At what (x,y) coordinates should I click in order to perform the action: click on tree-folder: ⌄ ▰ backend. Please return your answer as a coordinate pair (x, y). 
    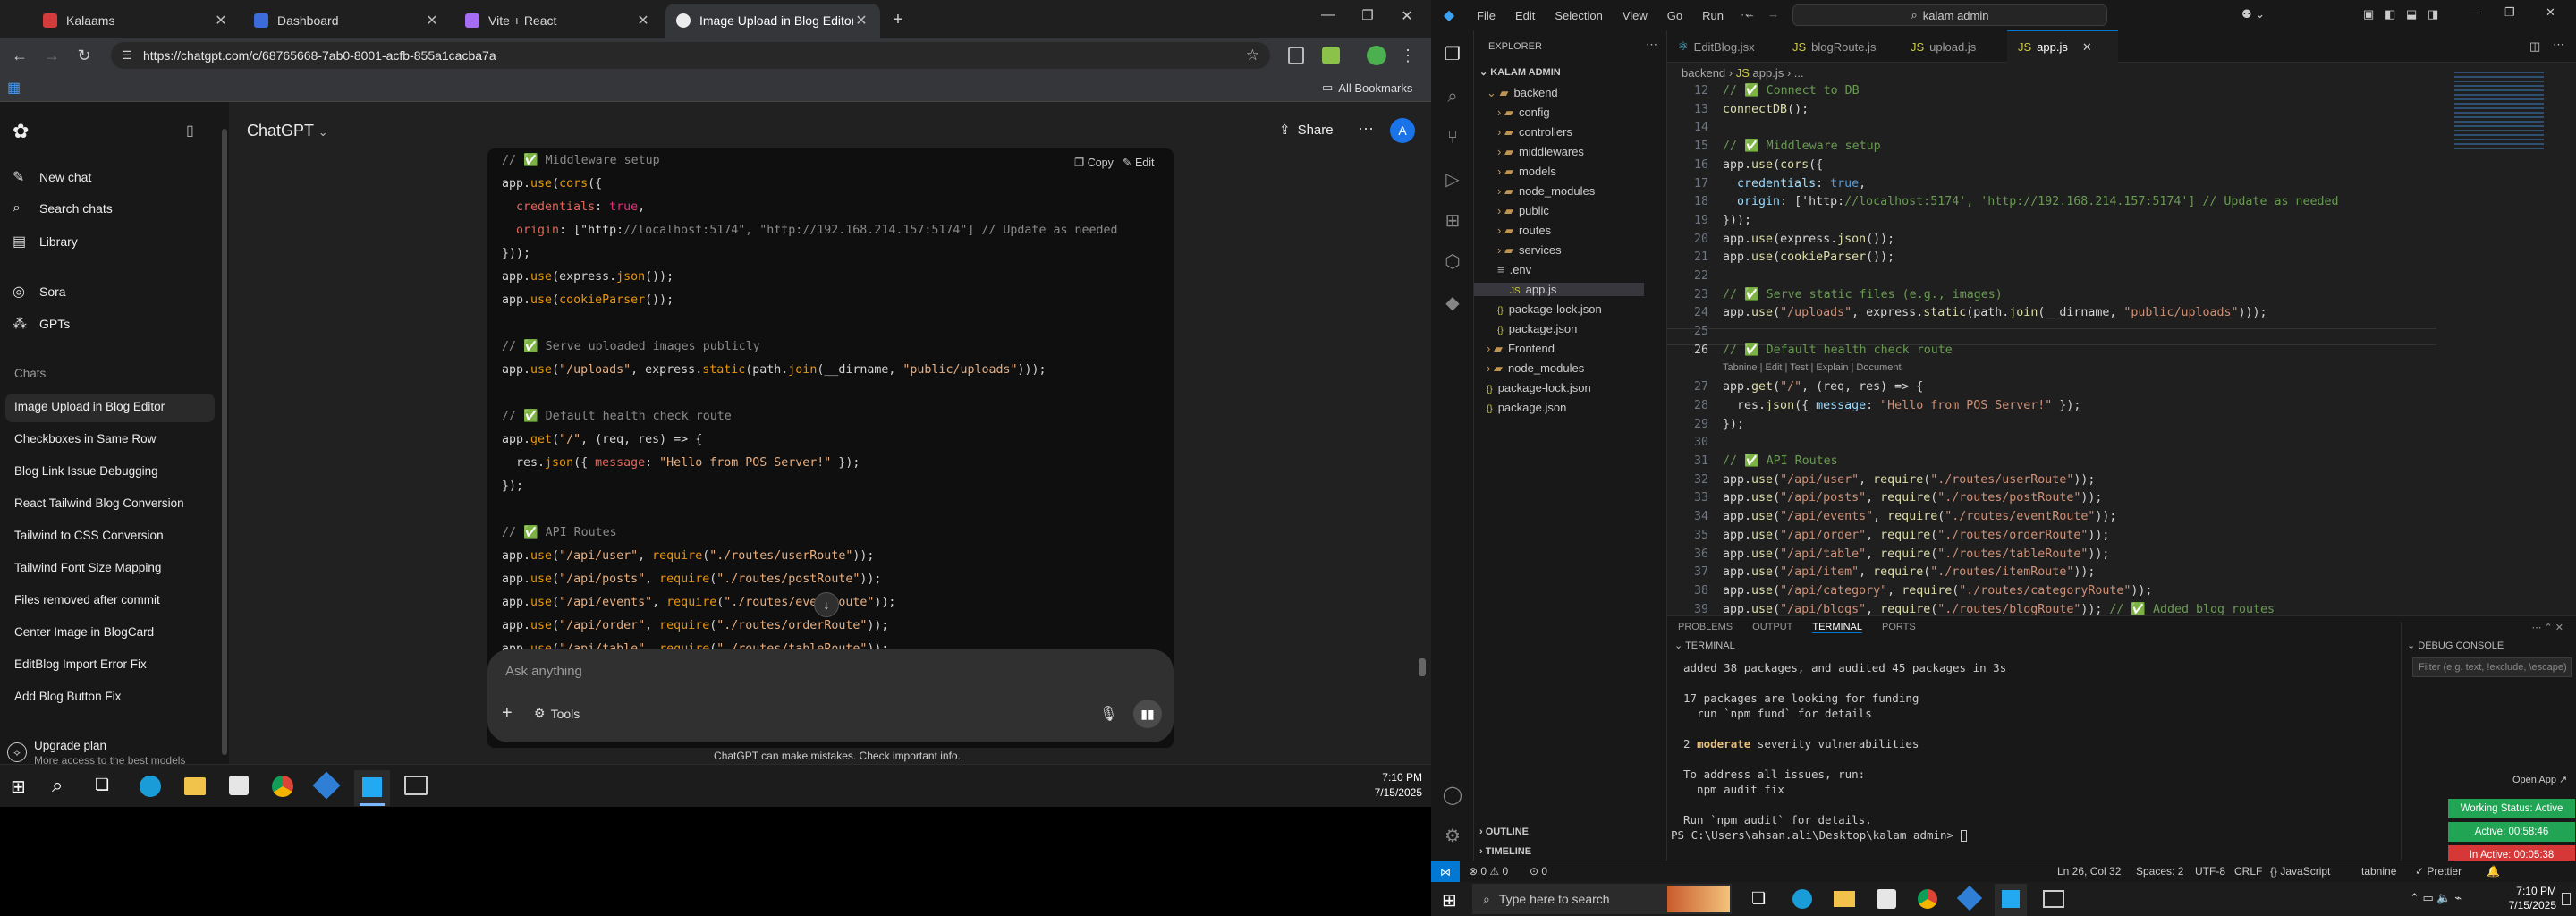
    Looking at the image, I should click on (1522, 93).